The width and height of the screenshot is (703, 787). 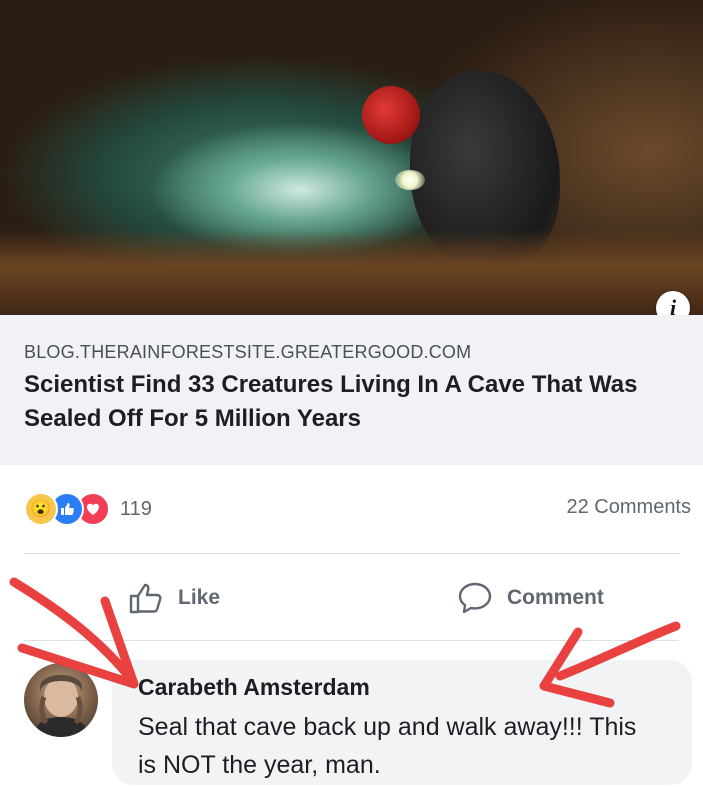 What do you see at coordinates (629, 507) in the screenshot?
I see `comments-count-link: 22 Comments` at bounding box center [629, 507].